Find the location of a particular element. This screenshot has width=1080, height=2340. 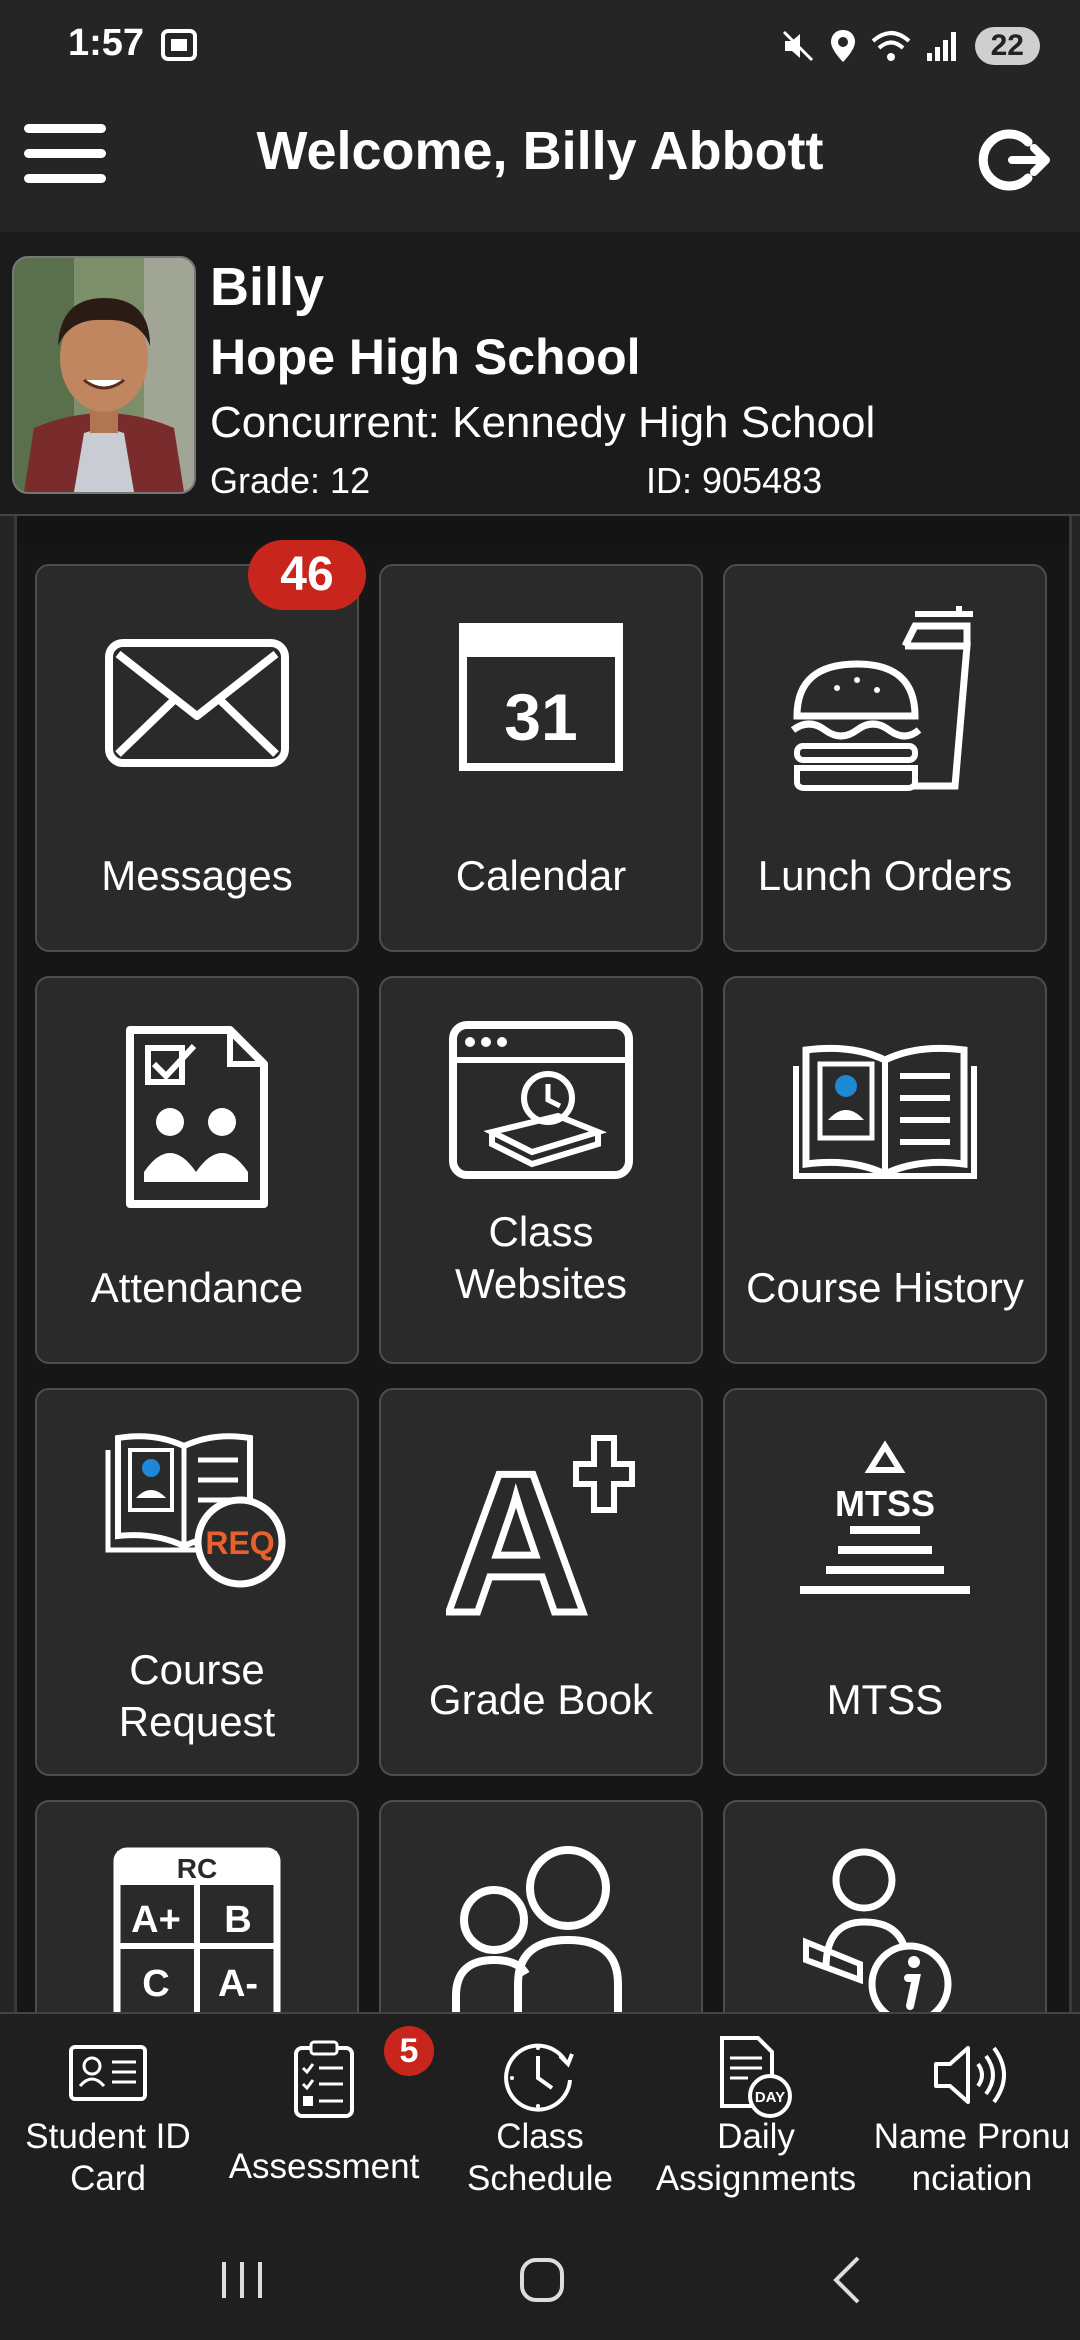

envelope-icon is located at coordinates (197, 703).